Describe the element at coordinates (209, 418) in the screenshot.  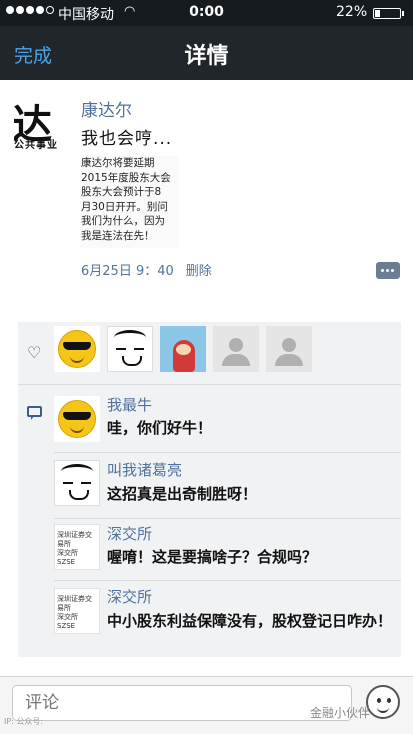
I see `comment-item: 我最牛 哇，你们好牛！` at that location.